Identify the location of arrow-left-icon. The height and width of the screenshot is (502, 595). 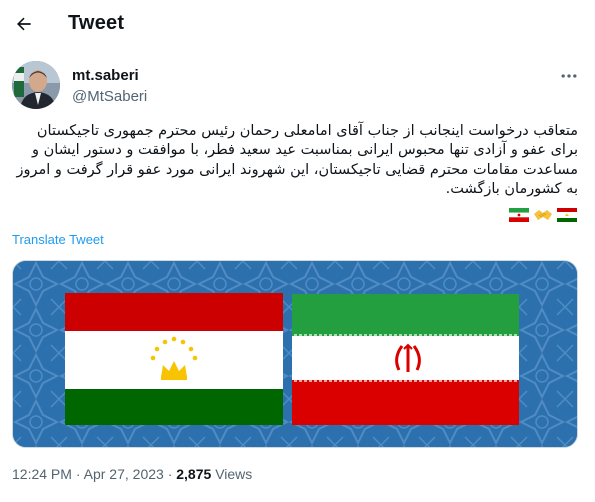
(24, 24).